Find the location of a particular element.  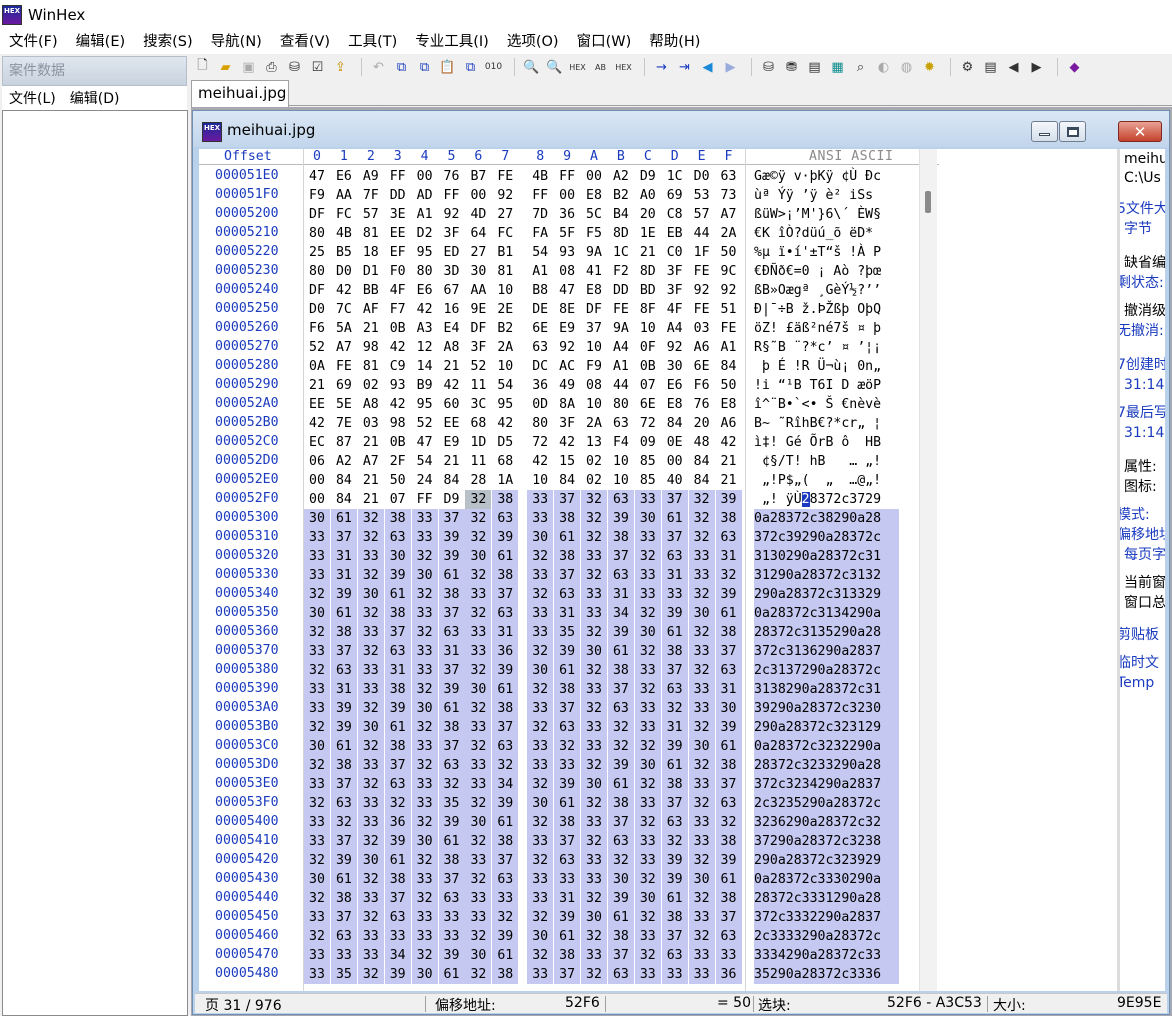

hex-byte: 27 is located at coordinates (505, 214).